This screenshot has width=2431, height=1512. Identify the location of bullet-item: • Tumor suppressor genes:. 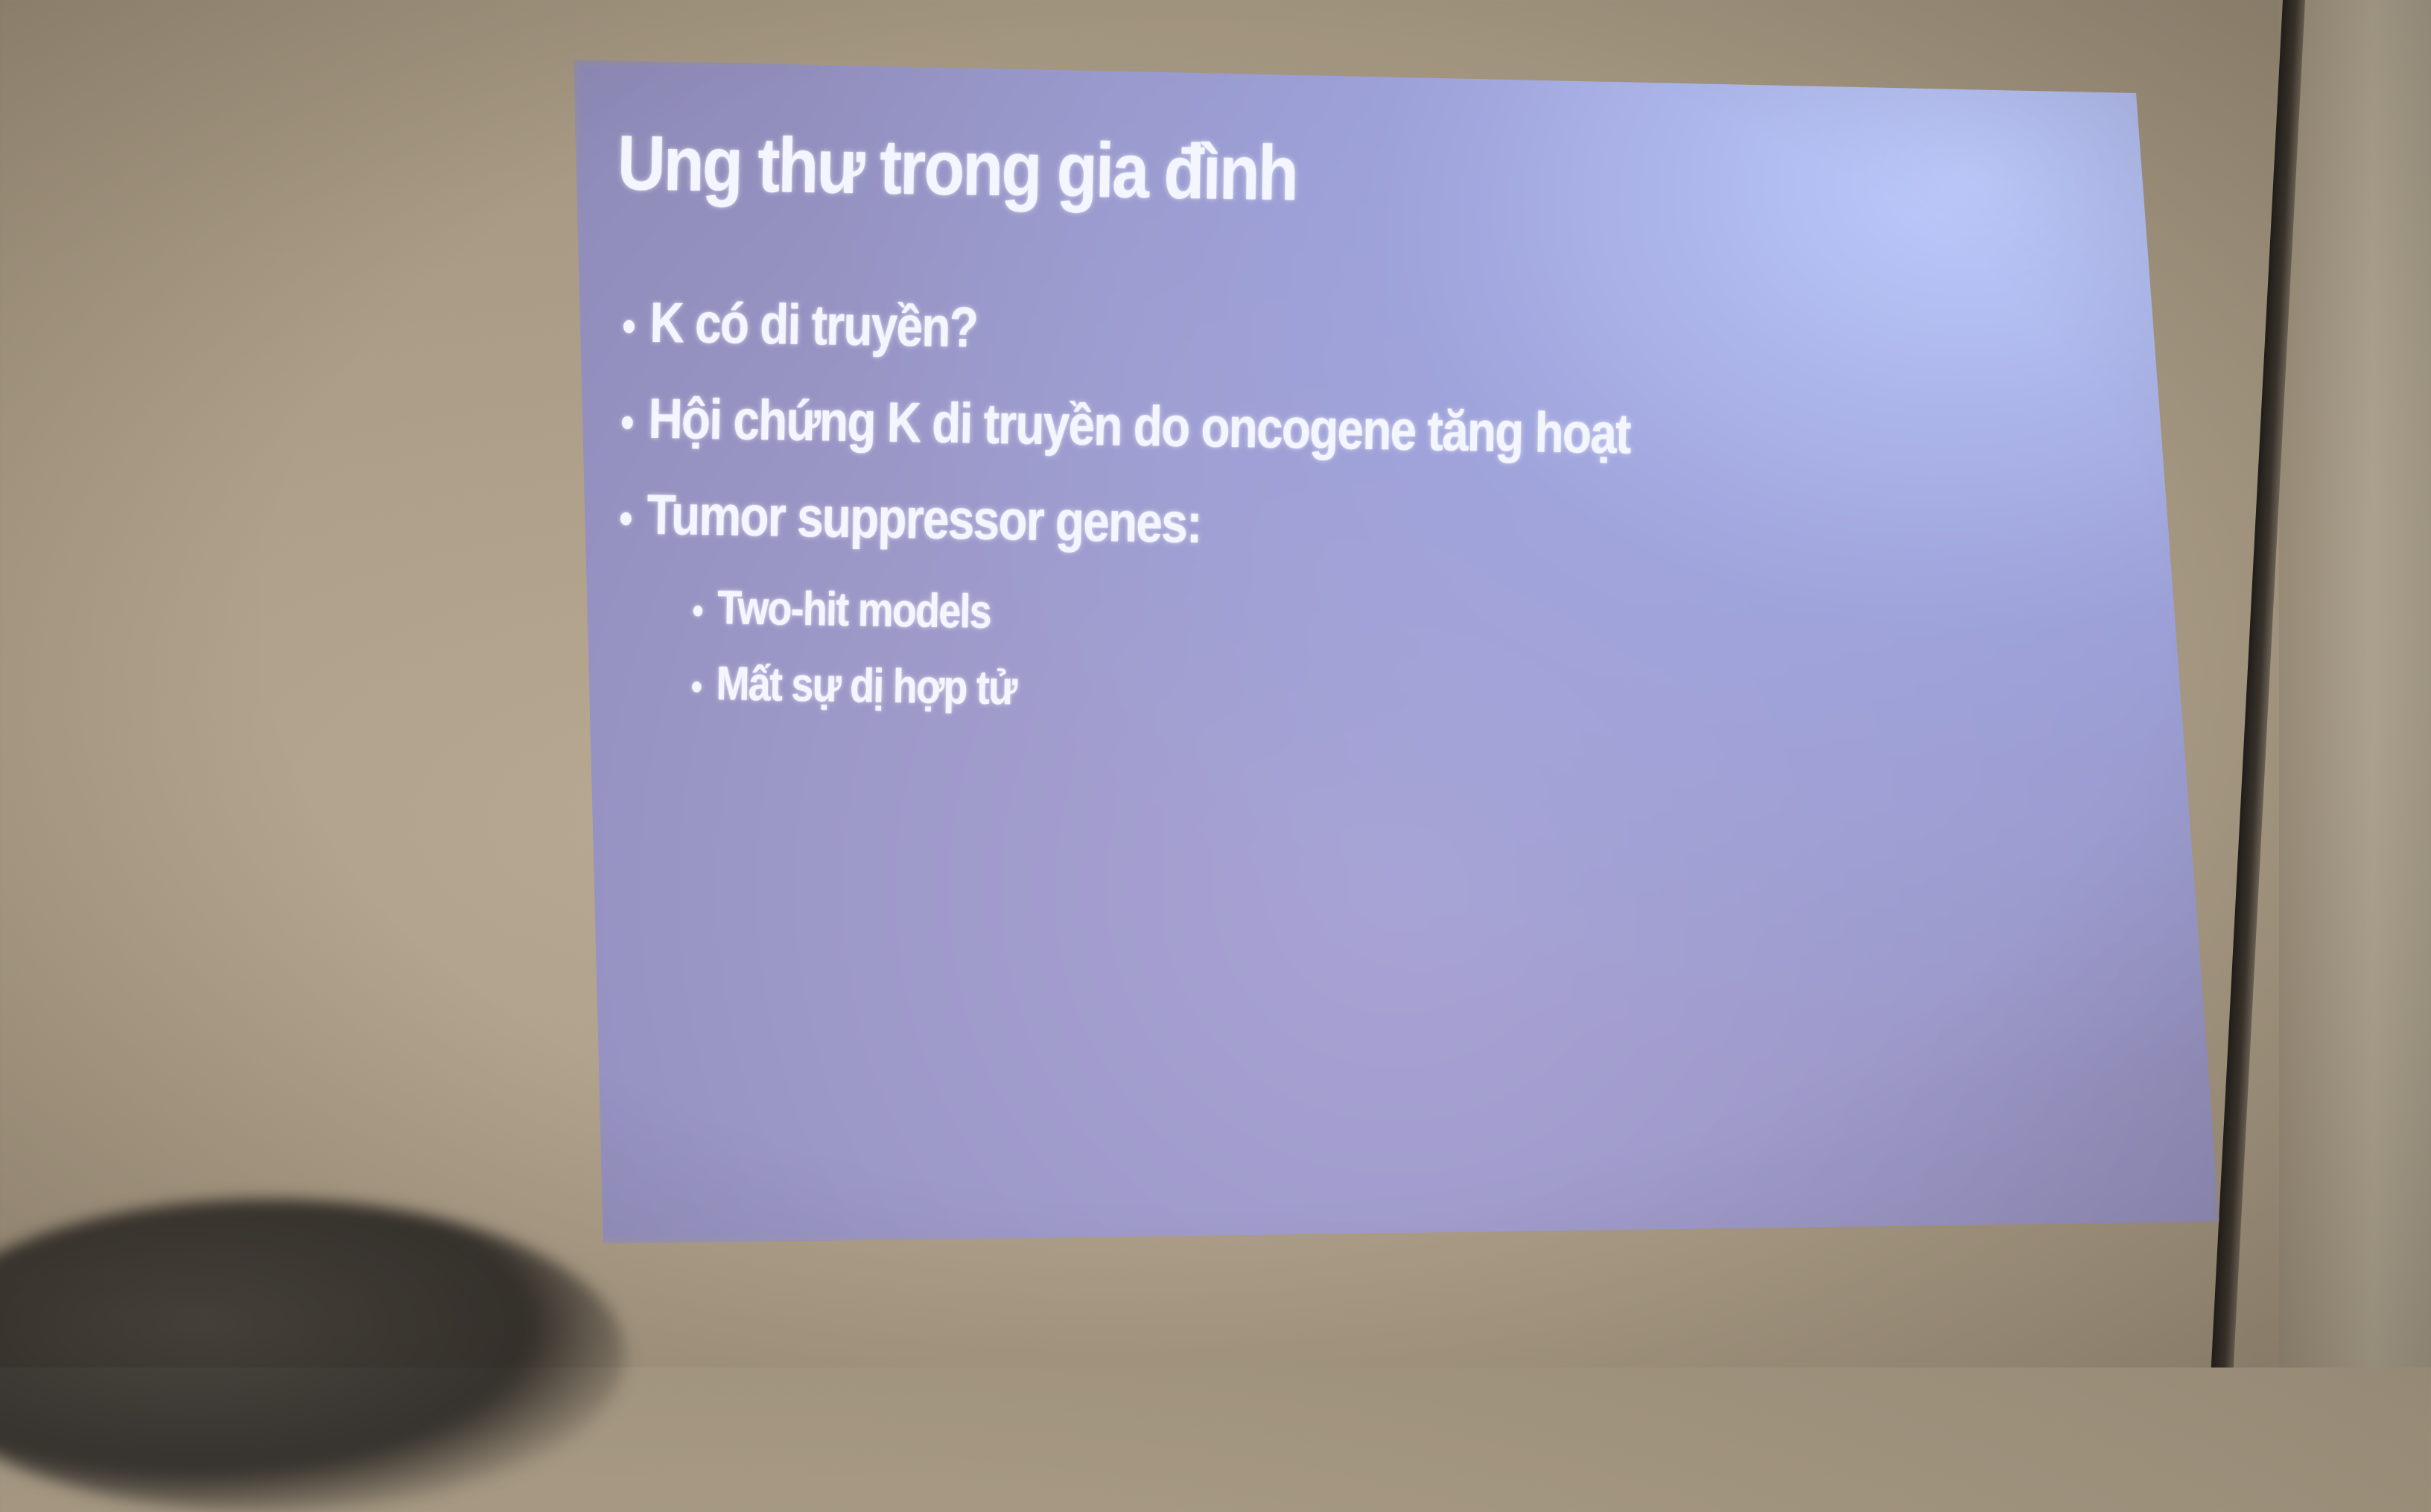
(1242, 524).